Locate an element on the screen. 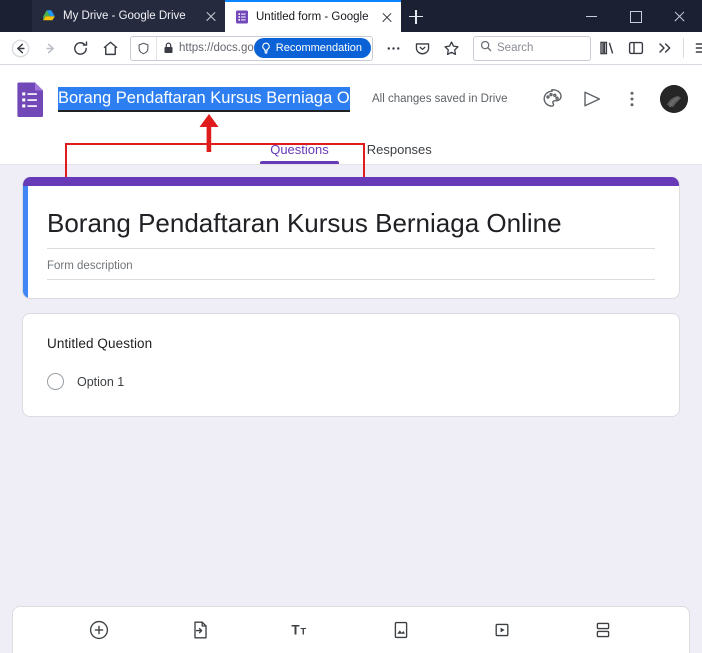 This screenshot has width=702, height=653. home-icon is located at coordinates (110, 48).